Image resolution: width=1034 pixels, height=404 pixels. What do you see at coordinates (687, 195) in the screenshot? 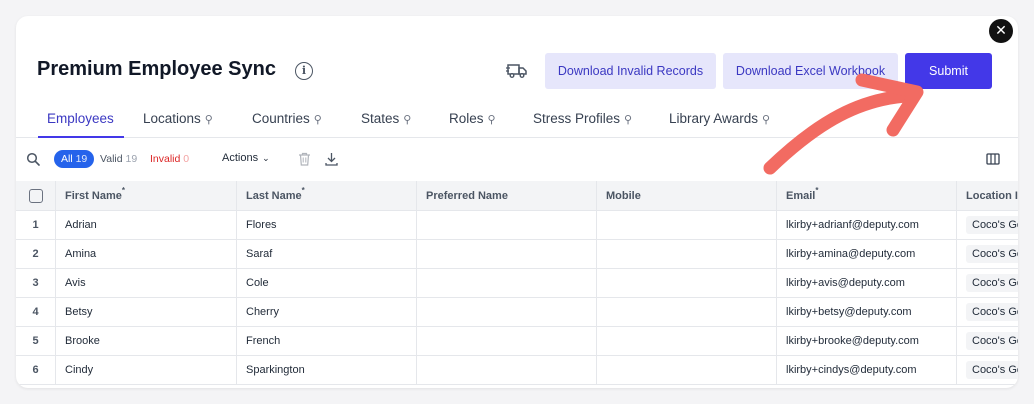
I see `column-header-mobile: Mobile` at bounding box center [687, 195].